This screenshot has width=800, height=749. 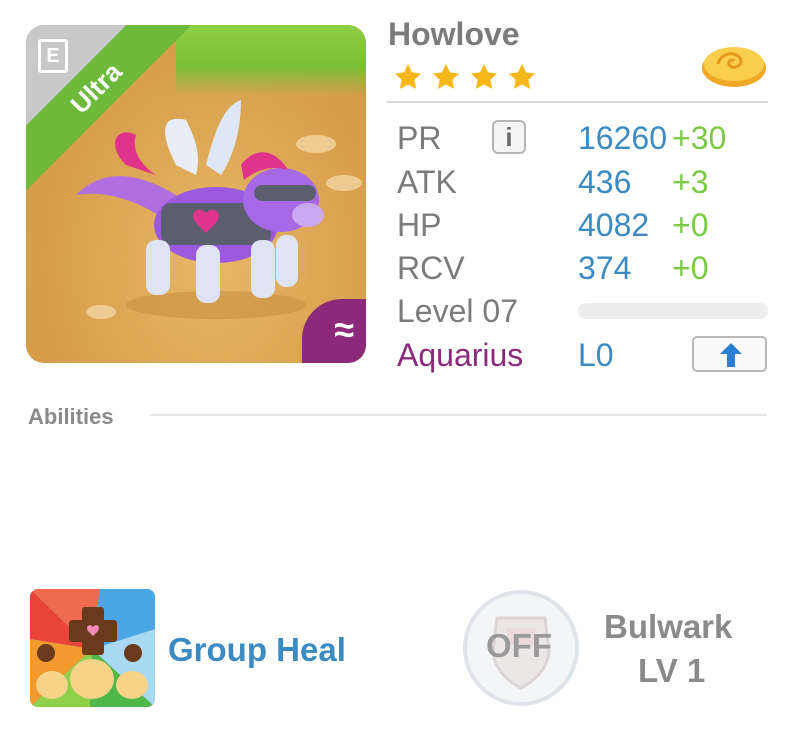 I want to click on abilities-section-label: Abilities, so click(x=71, y=416).